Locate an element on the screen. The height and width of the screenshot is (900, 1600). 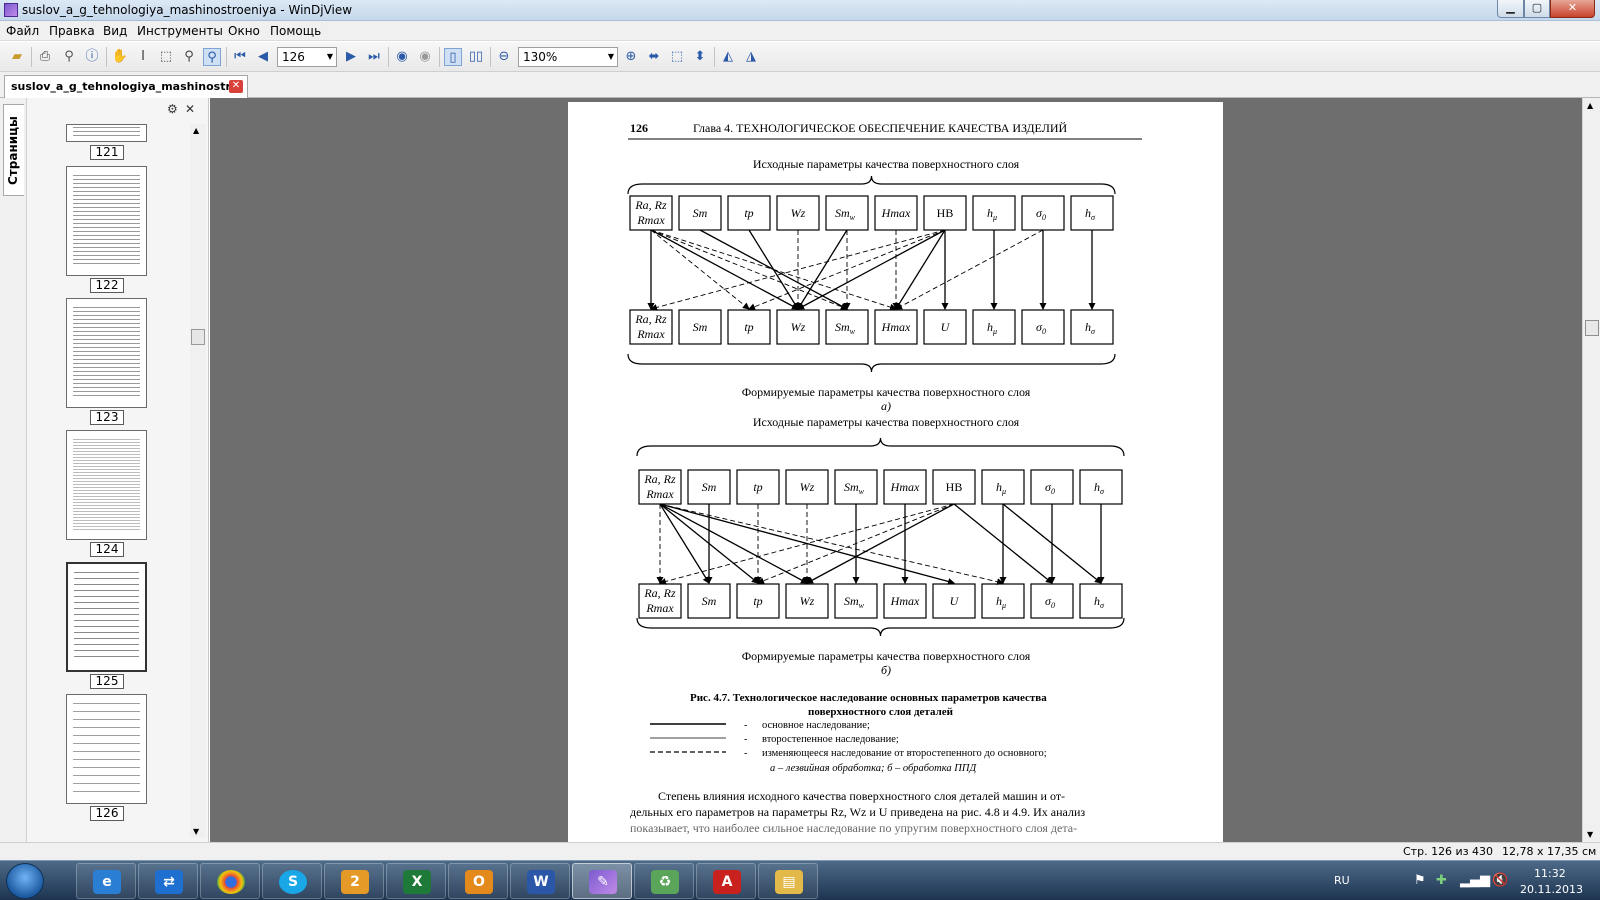
thumbnail-label: 125 is located at coordinates (107, 681).